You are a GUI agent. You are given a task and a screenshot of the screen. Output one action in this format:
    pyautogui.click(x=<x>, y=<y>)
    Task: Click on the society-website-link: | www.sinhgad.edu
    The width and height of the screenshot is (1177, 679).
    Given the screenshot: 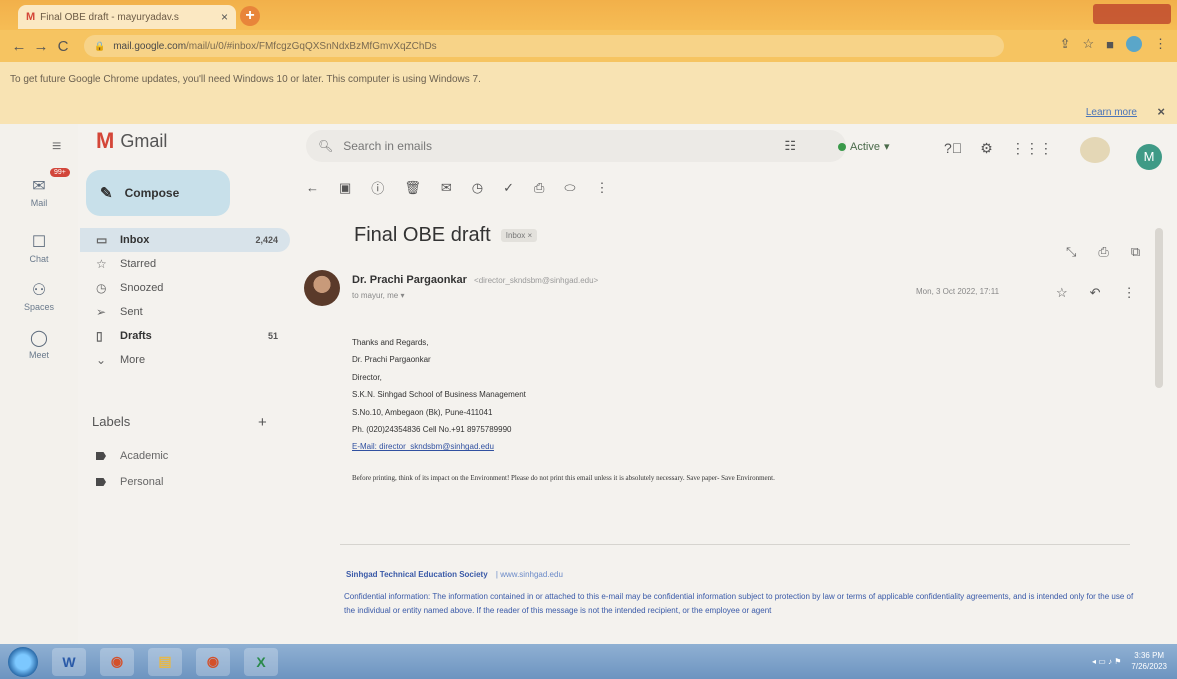 What is the action you would take?
    pyautogui.click(x=529, y=574)
    